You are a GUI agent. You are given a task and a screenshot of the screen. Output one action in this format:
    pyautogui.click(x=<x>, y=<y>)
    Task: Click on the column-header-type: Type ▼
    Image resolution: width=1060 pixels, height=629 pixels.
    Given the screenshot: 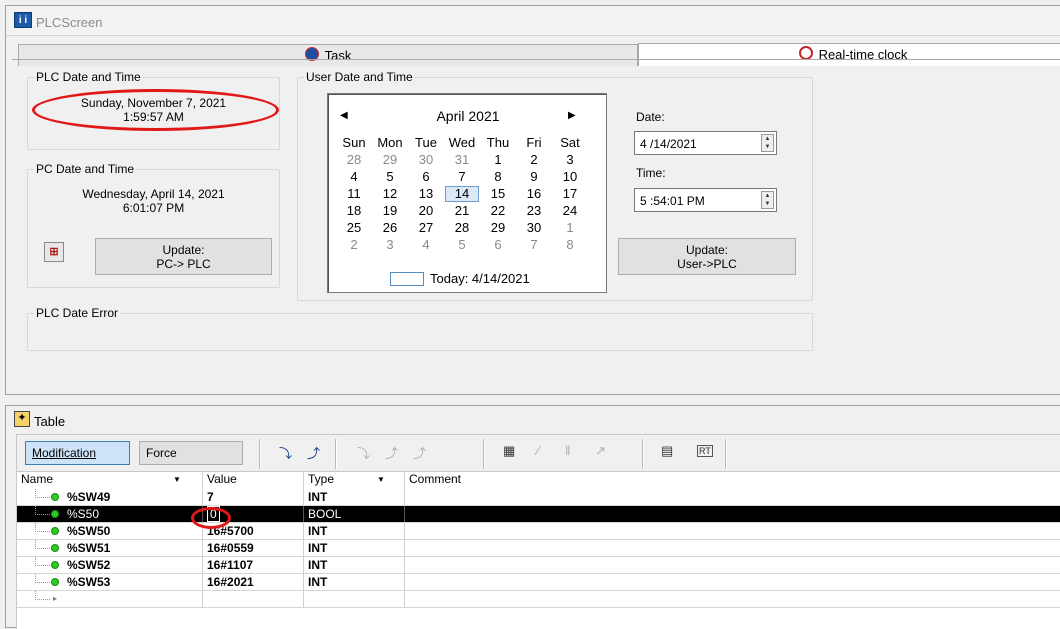 What is the action you would take?
    pyautogui.click(x=354, y=480)
    